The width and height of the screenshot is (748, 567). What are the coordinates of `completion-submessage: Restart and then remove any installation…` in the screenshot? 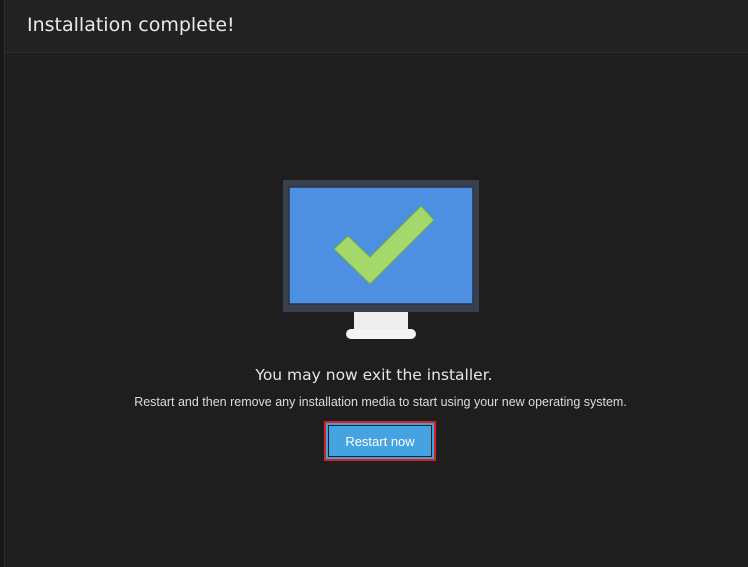 It's located at (380, 402).